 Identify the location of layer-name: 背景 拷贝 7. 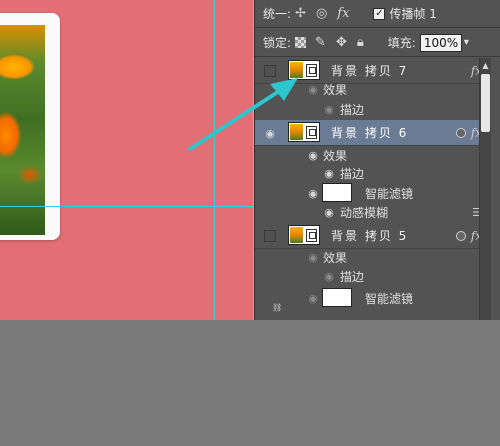
(370, 71).